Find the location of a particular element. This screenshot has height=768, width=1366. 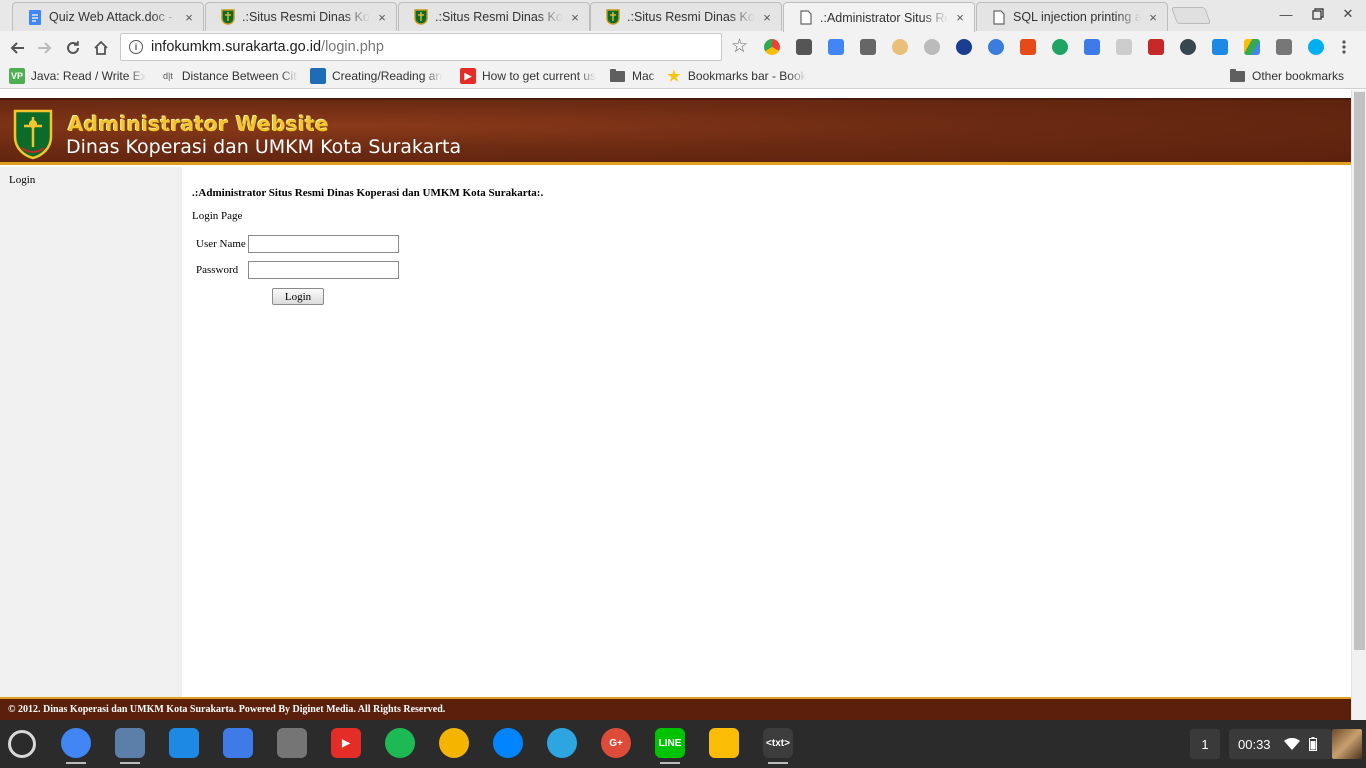

photos-icon is located at coordinates (454, 743).